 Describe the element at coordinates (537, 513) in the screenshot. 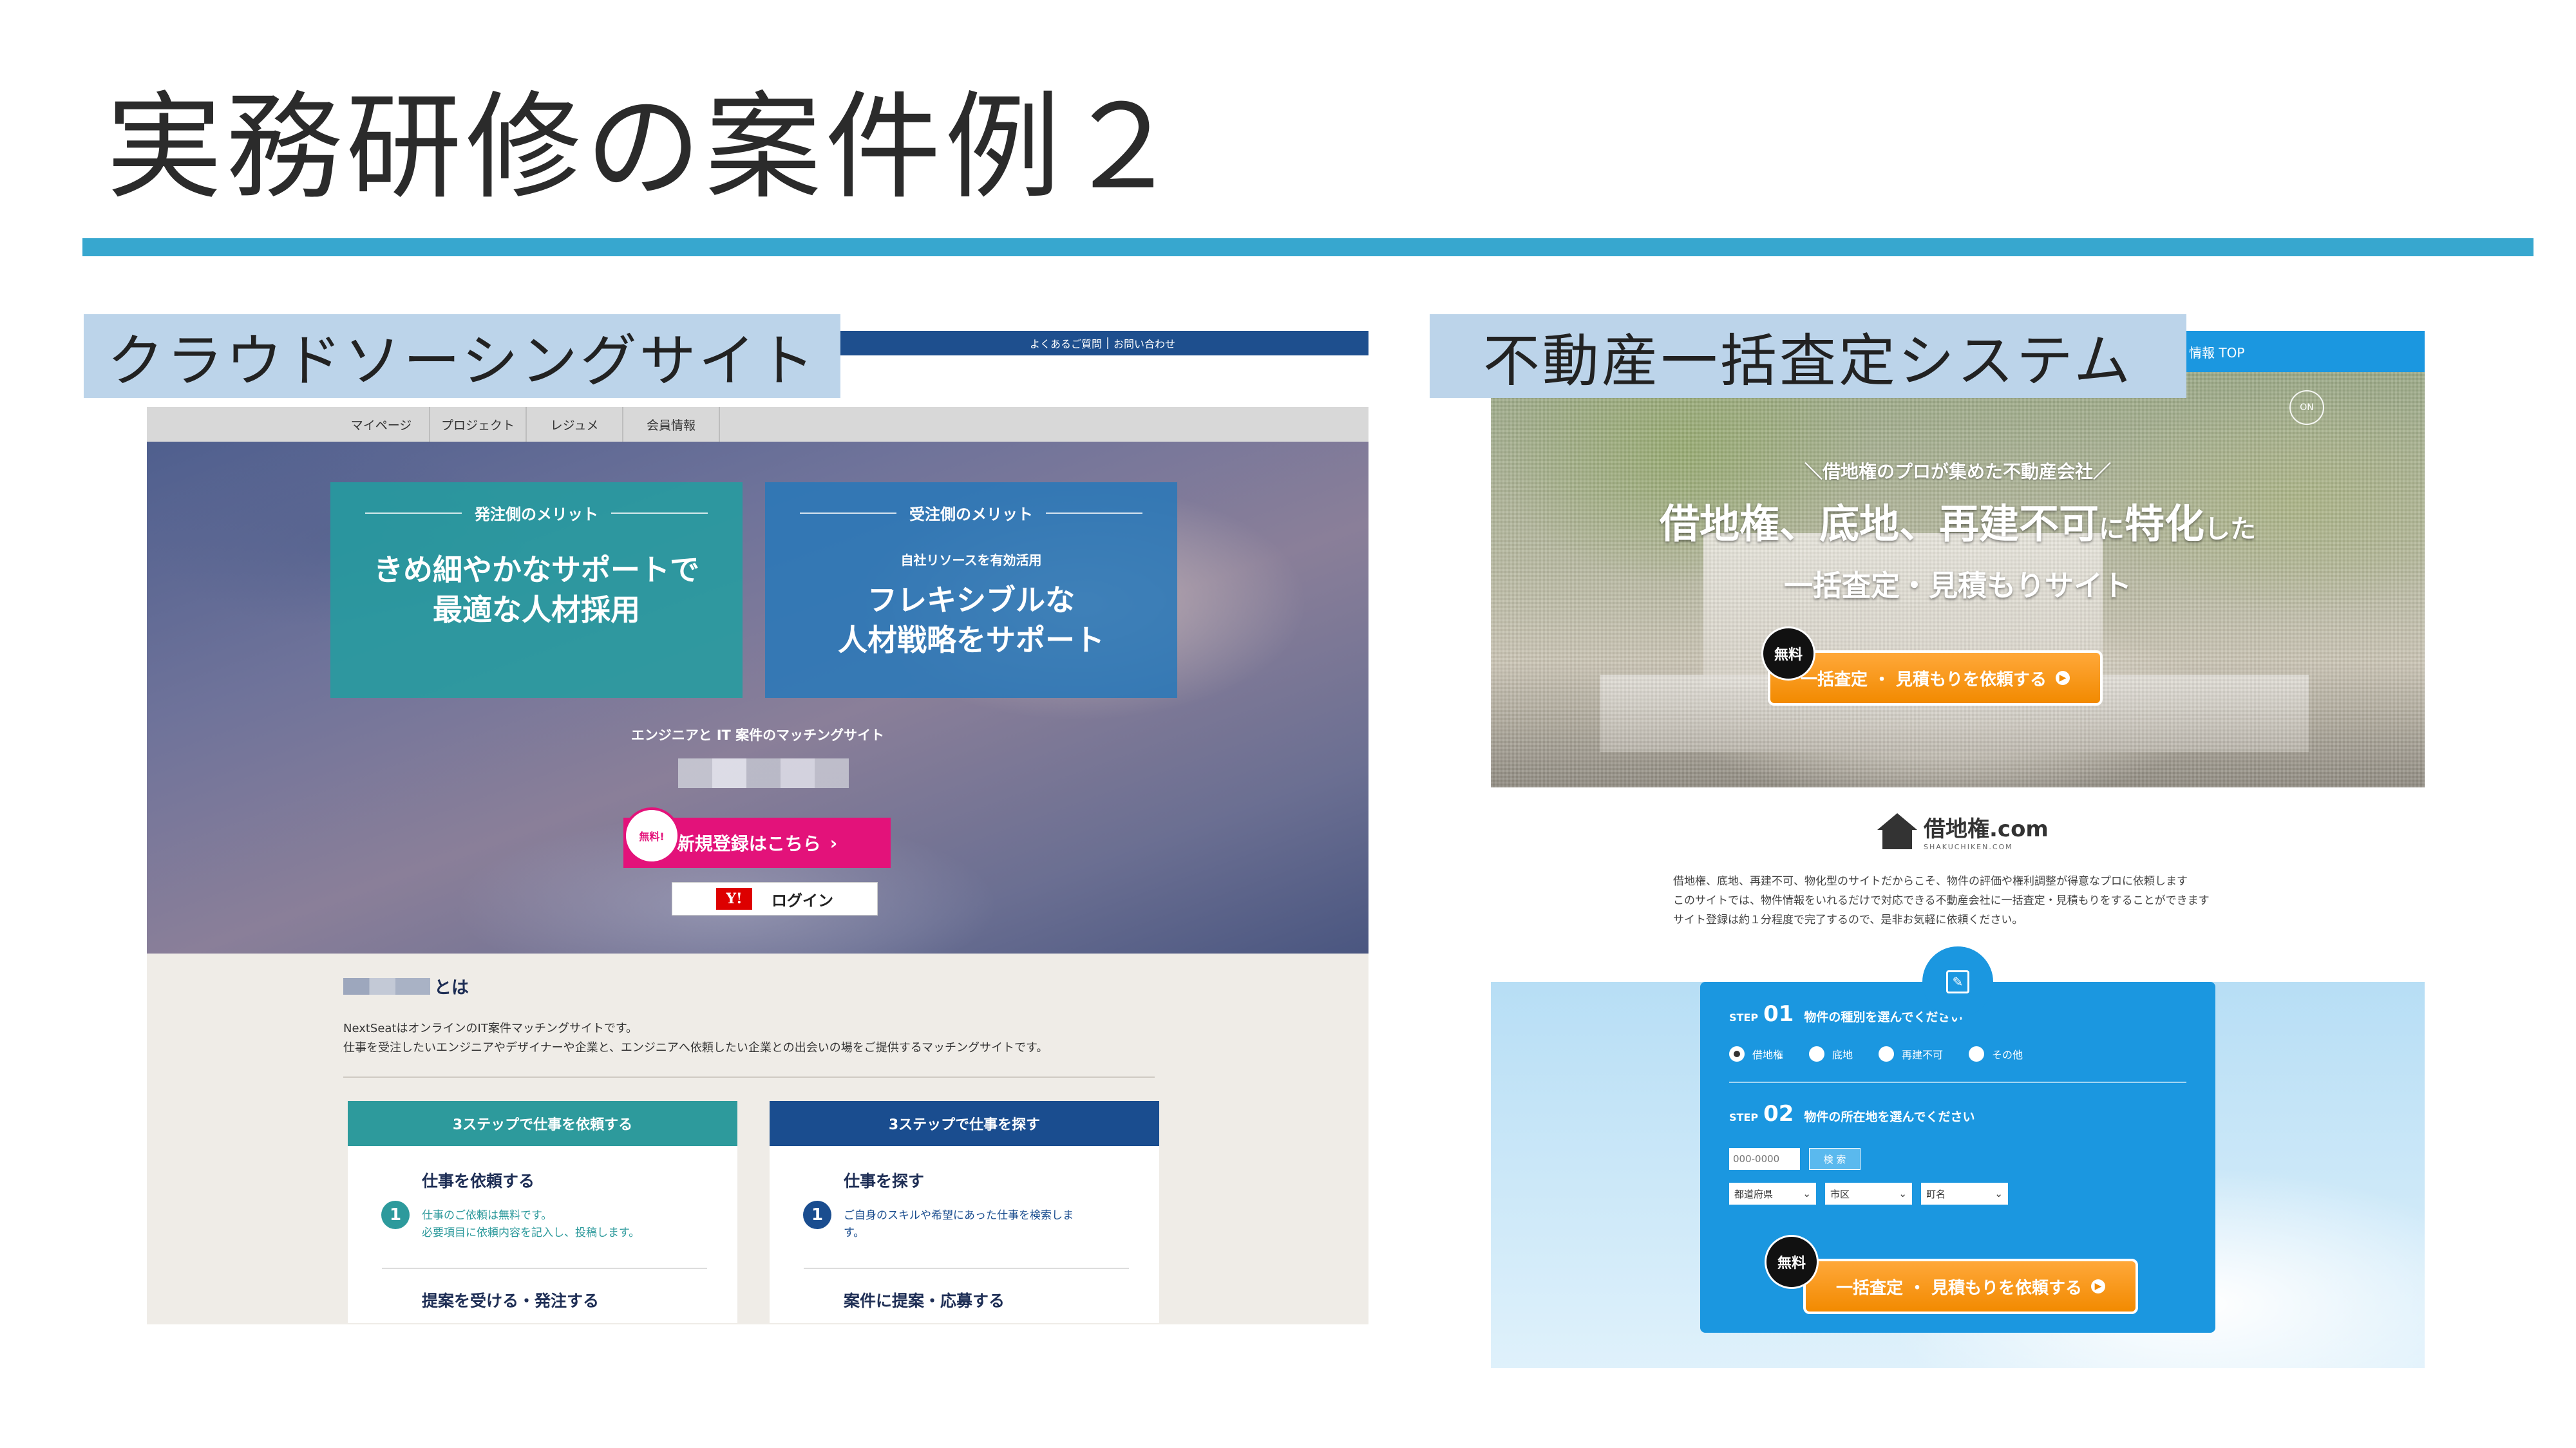

I see `client-merit-head: 発注側のメリット` at that location.